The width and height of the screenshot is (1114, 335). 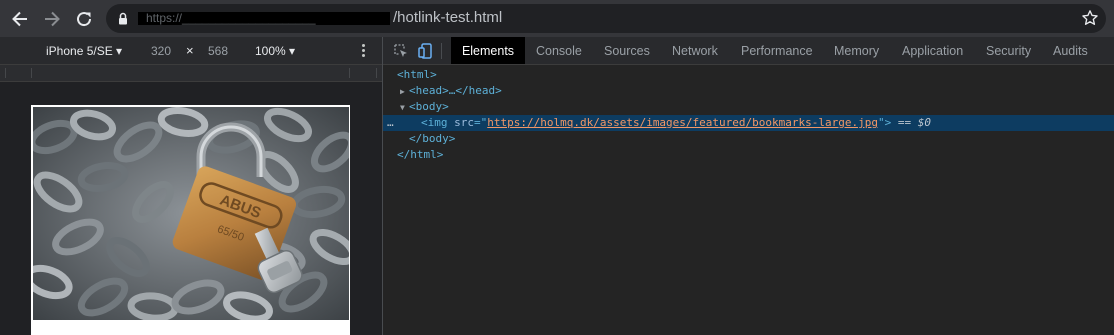 What do you see at coordinates (123, 18) in the screenshot?
I see `lock-icon` at bounding box center [123, 18].